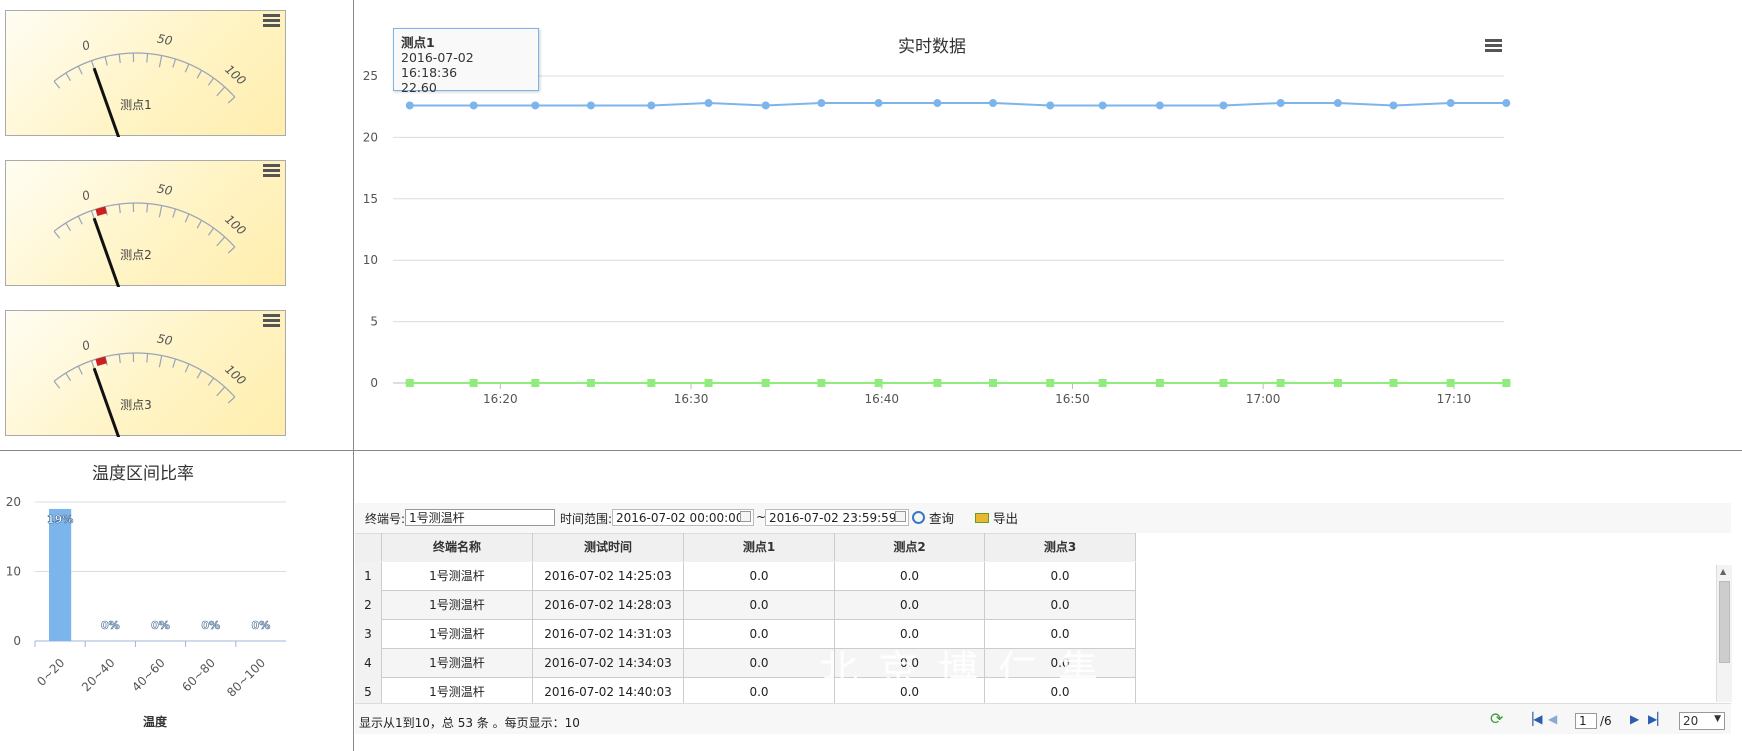  What do you see at coordinates (683, 517) in the screenshot?
I see `start-time-input` at bounding box center [683, 517].